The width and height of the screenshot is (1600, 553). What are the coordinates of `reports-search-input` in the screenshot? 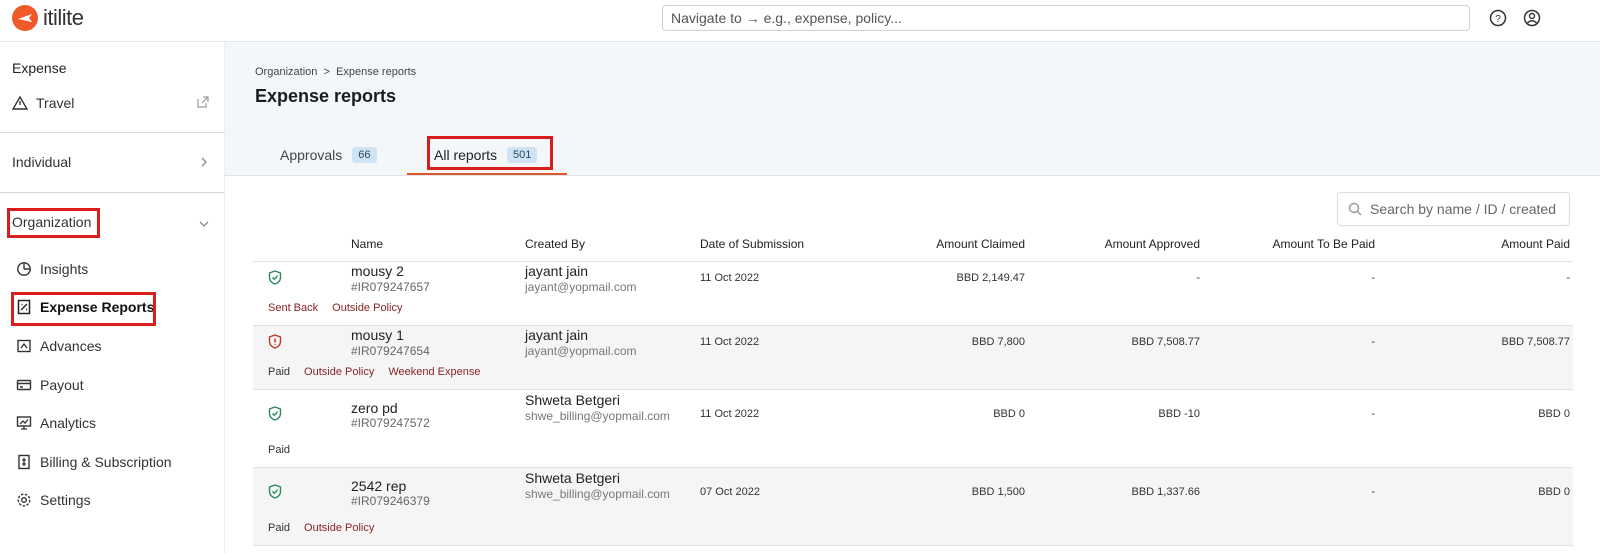 It's located at (1465, 209).